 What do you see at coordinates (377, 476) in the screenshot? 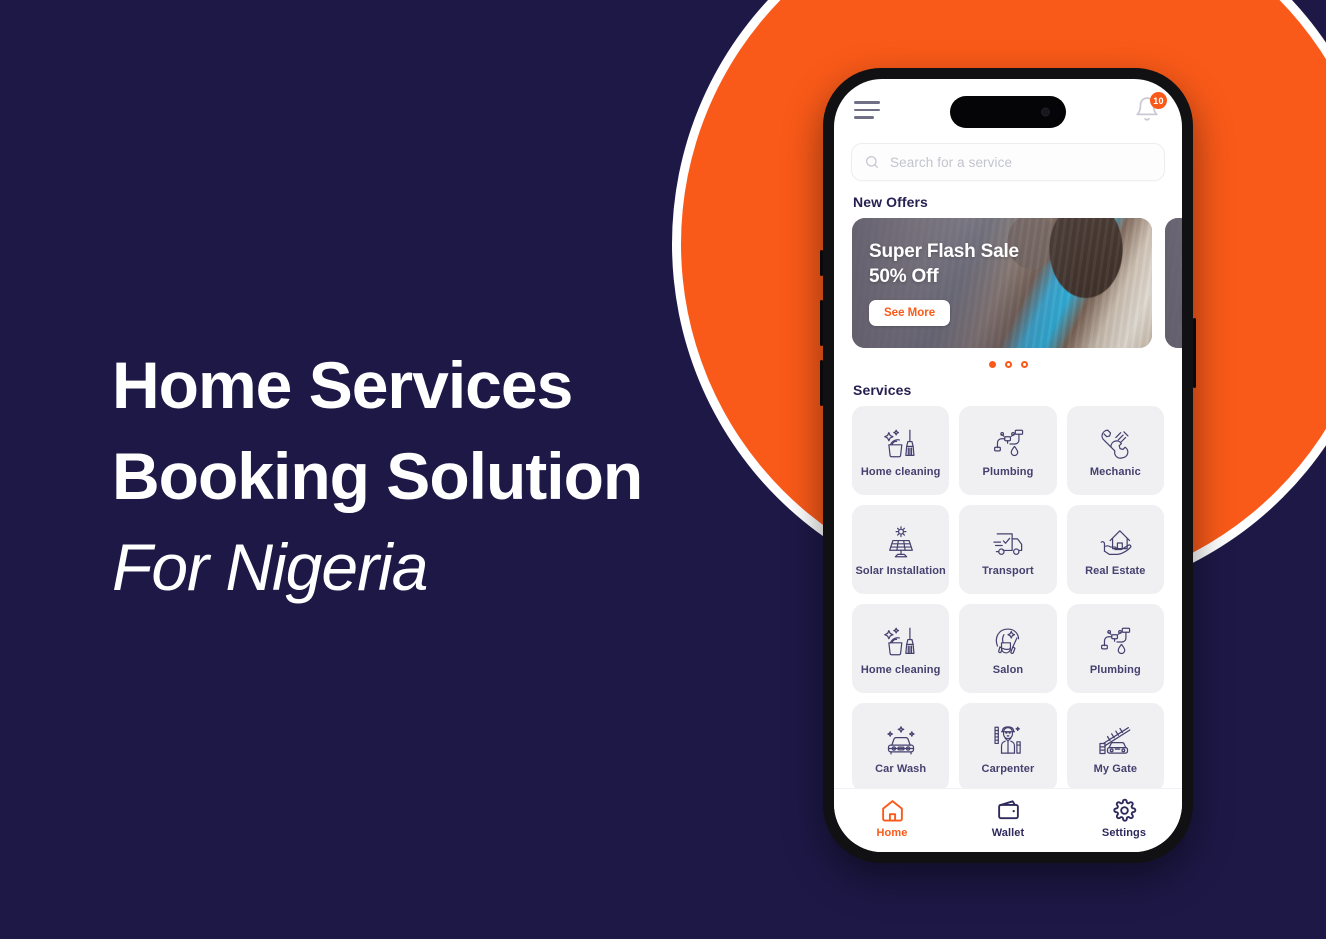
I see `headline-line-2: Booking Solution` at bounding box center [377, 476].